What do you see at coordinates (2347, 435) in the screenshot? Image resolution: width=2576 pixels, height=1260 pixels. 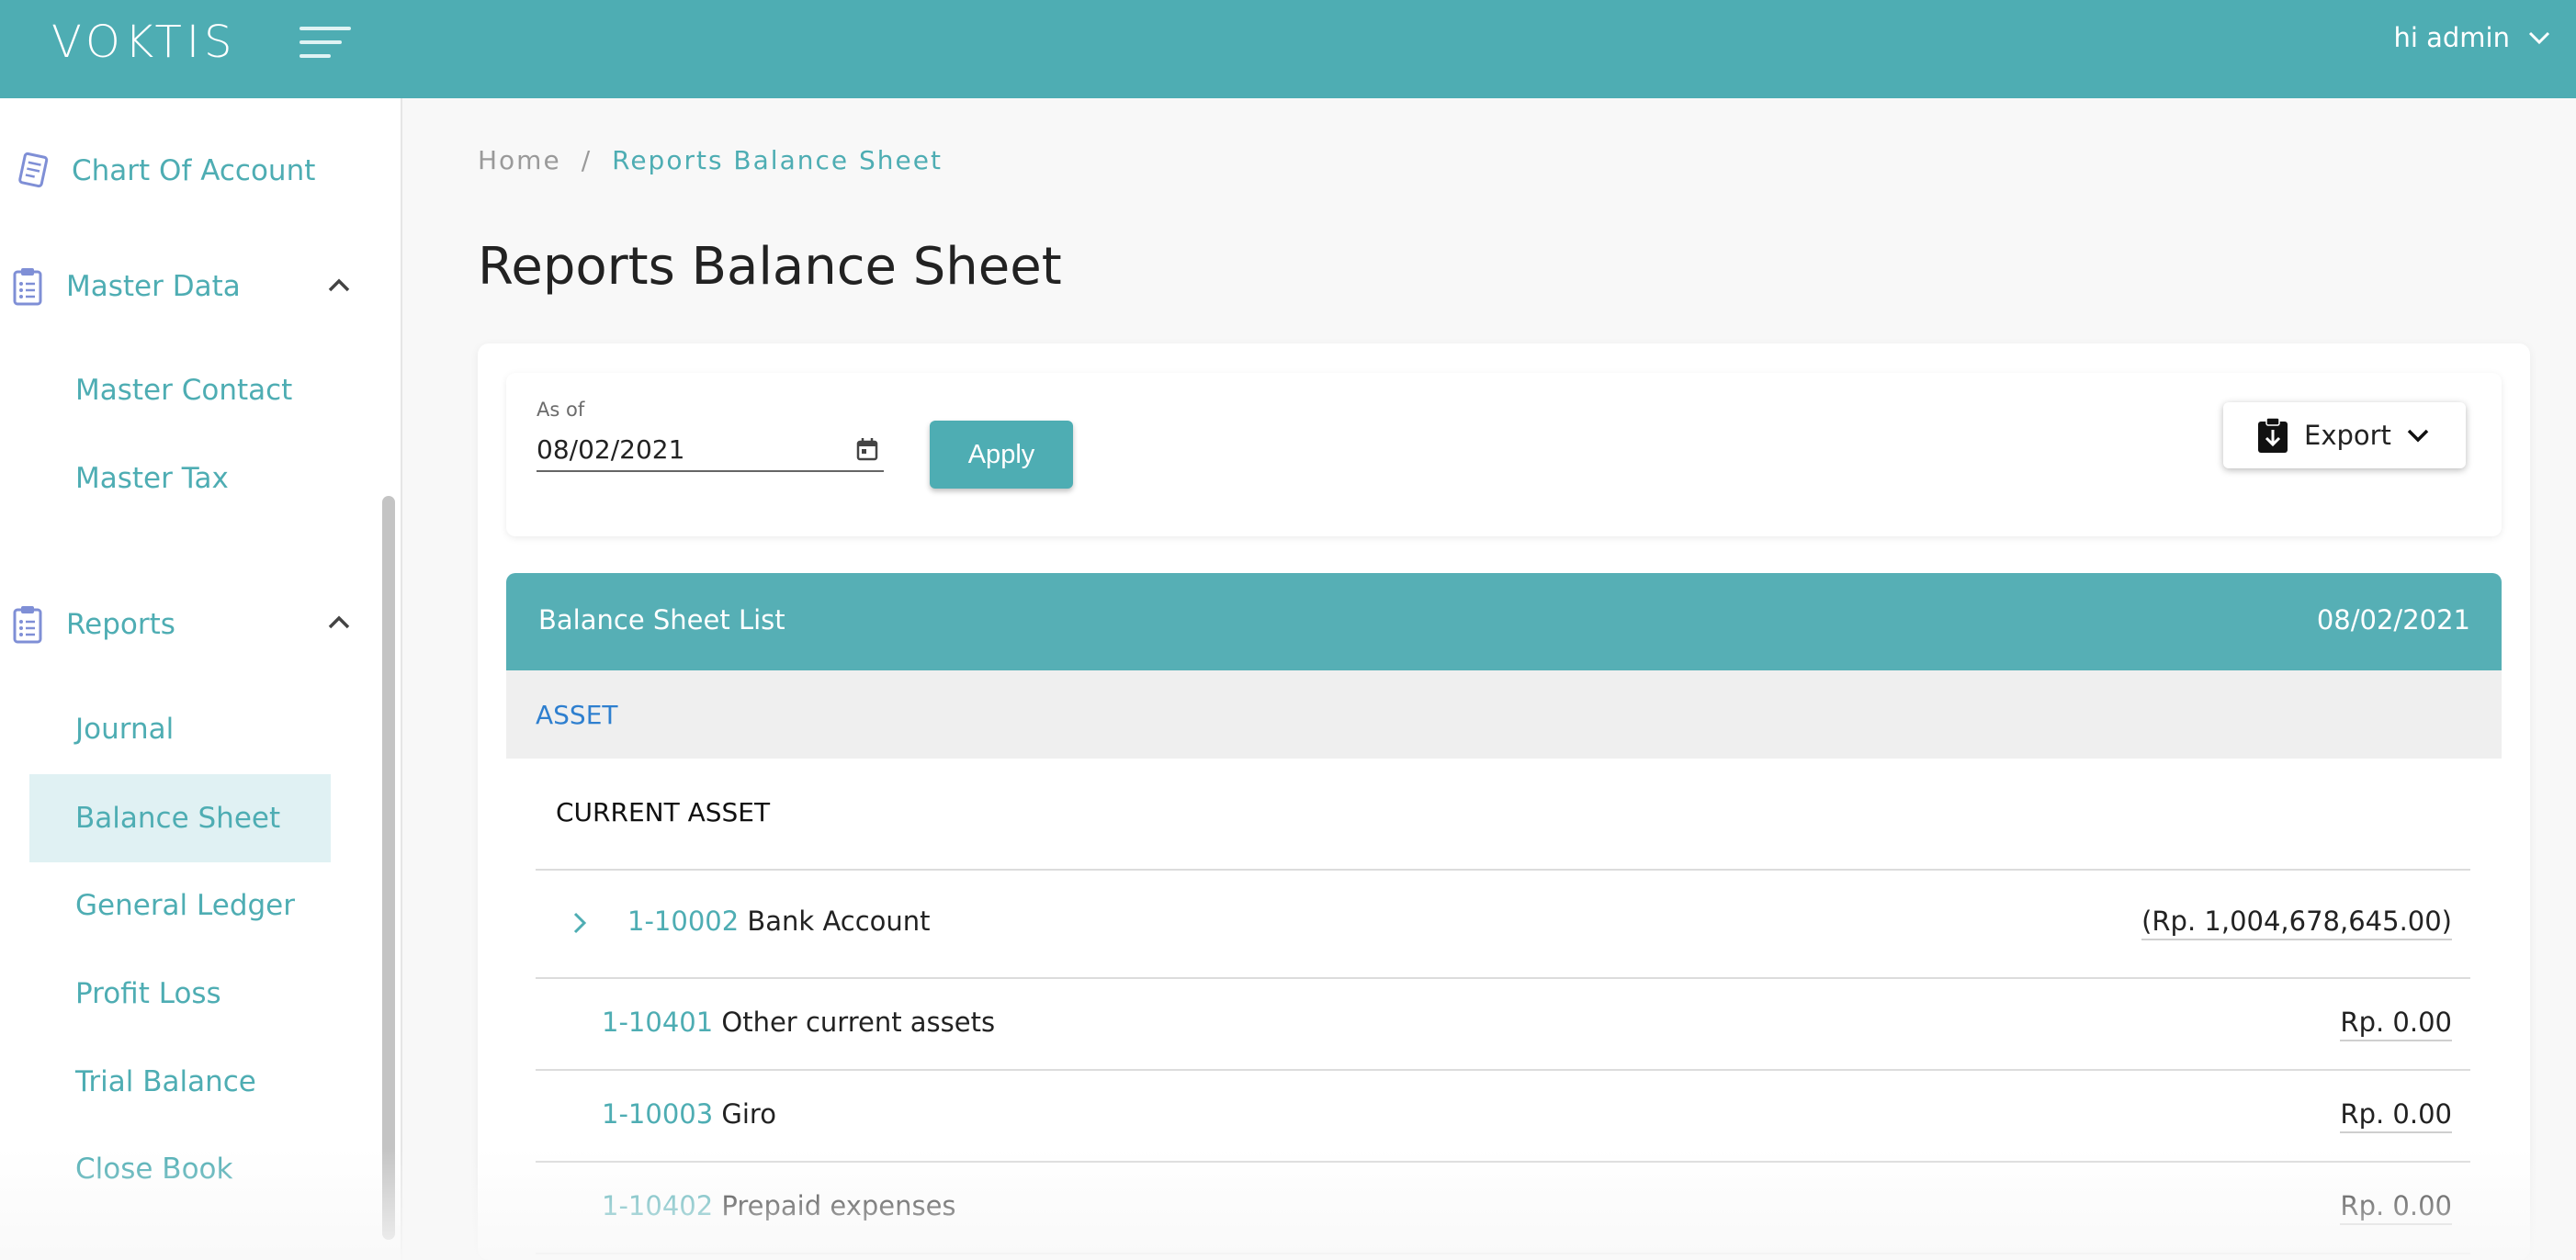 I see `export-label: Export` at bounding box center [2347, 435].